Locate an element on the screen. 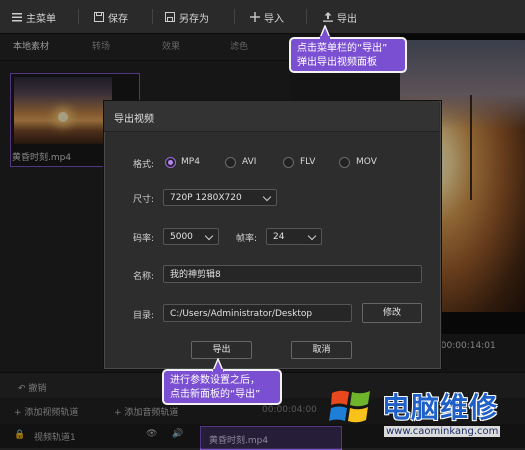  export-dialog-title: 导出视频 is located at coordinates (134, 119).